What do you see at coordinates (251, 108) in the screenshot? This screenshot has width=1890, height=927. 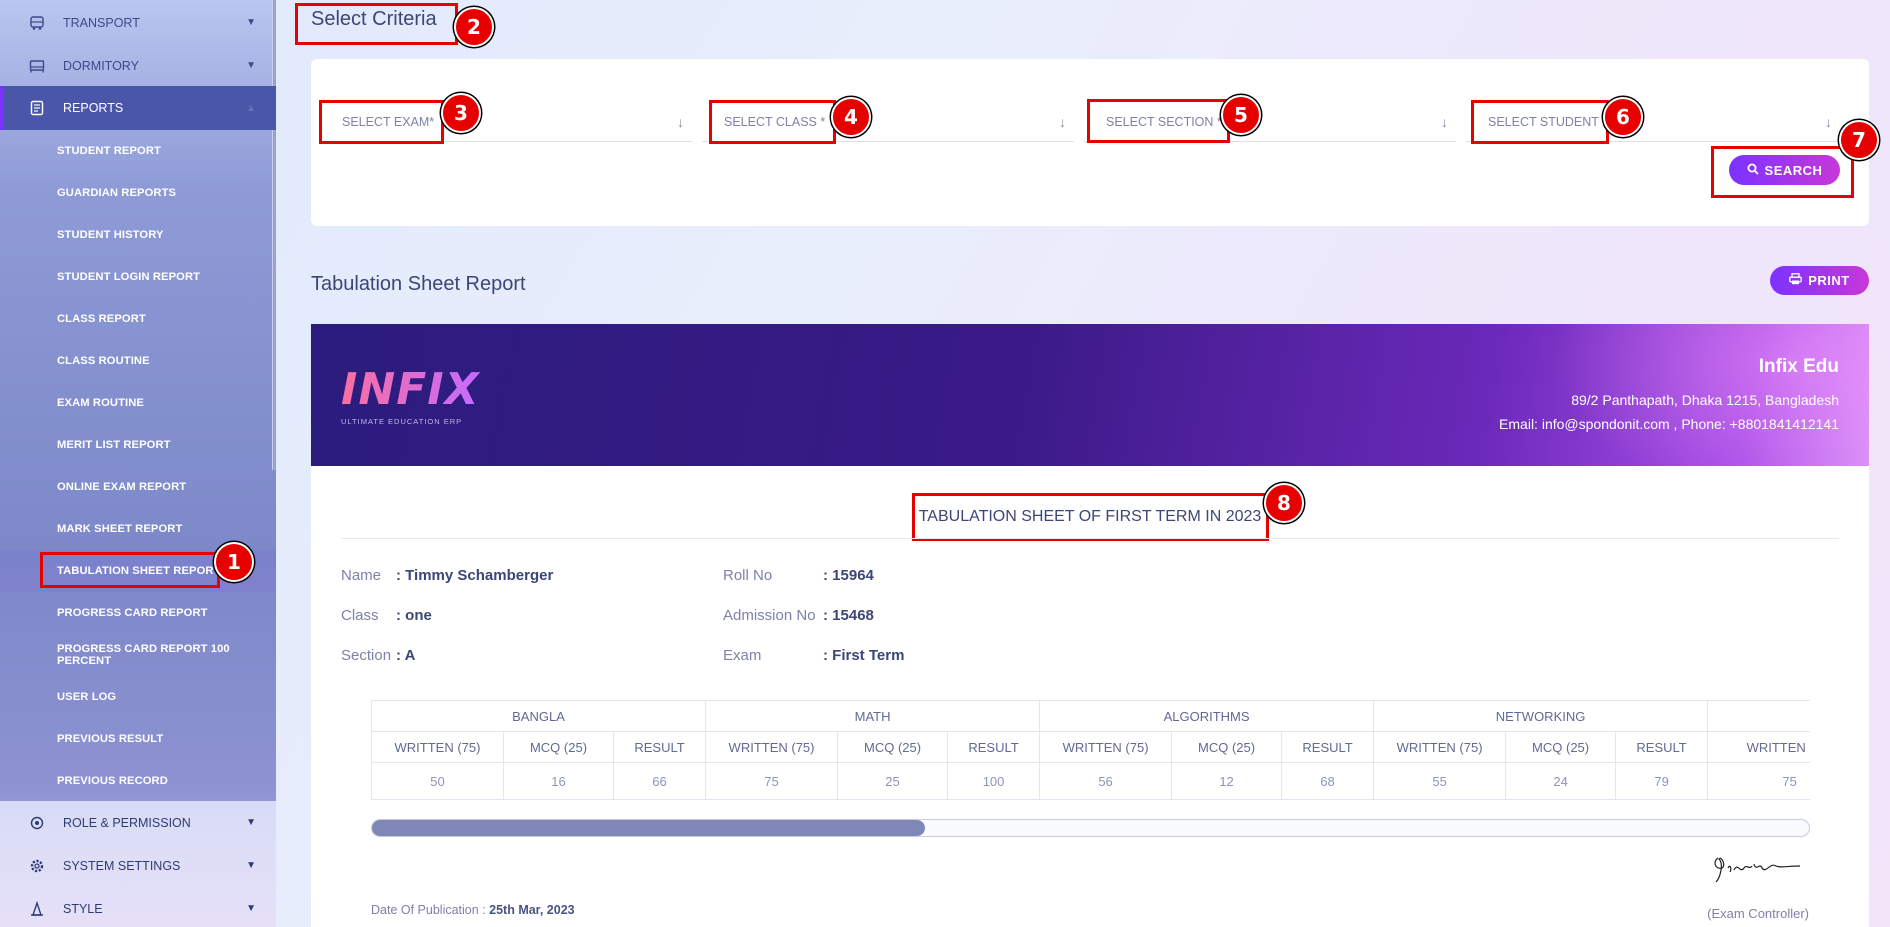 I see `chevron-up-icon: ▲` at bounding box center [251, 108].